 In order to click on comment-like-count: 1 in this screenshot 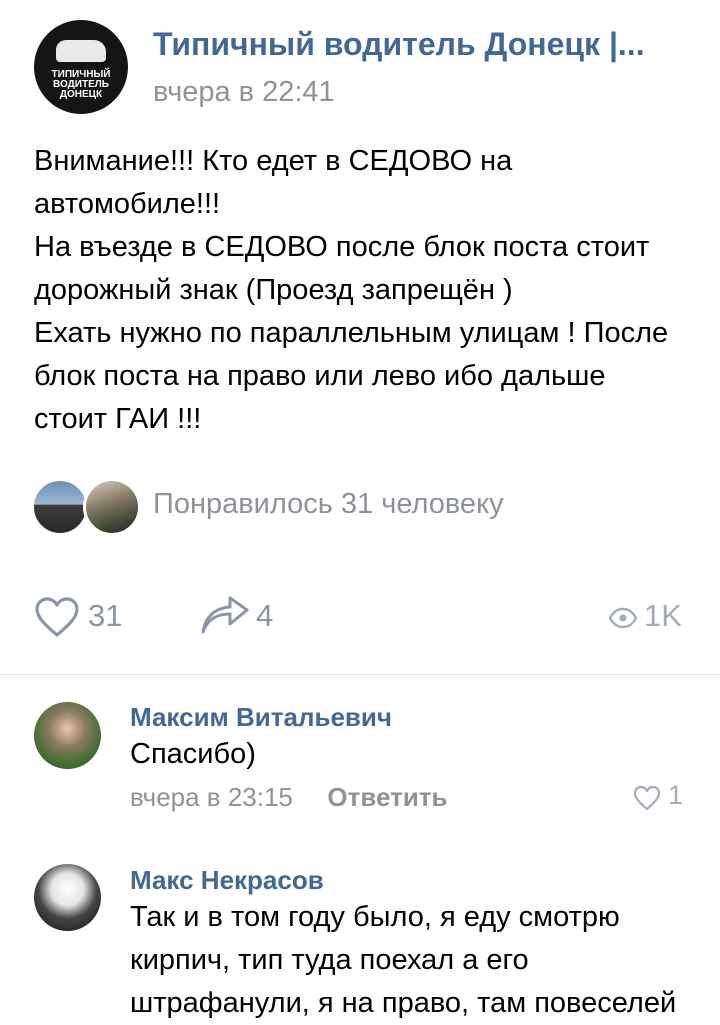, I will do `click(675, 795)`.